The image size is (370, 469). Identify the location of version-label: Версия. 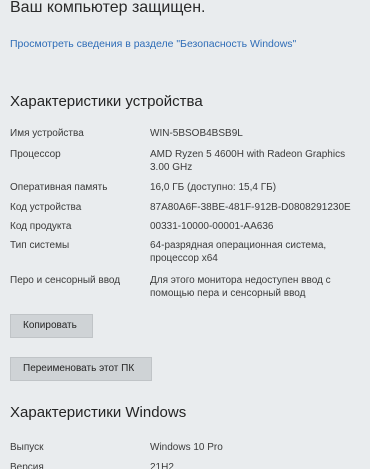
(27, 465).